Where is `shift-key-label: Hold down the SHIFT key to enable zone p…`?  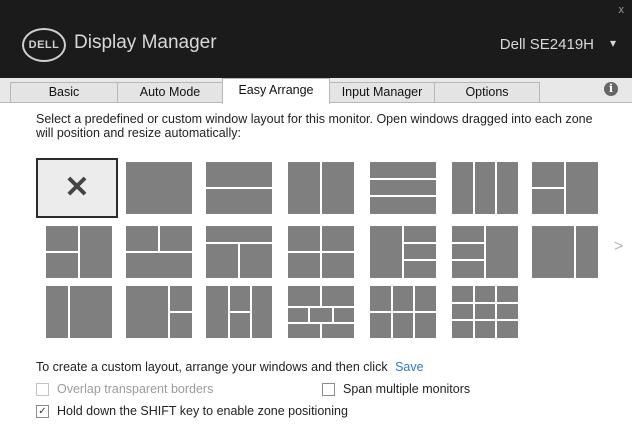 shift-key-label: Hold down the SHIFT key to enable zone p… is located at coordinates (202, 411).